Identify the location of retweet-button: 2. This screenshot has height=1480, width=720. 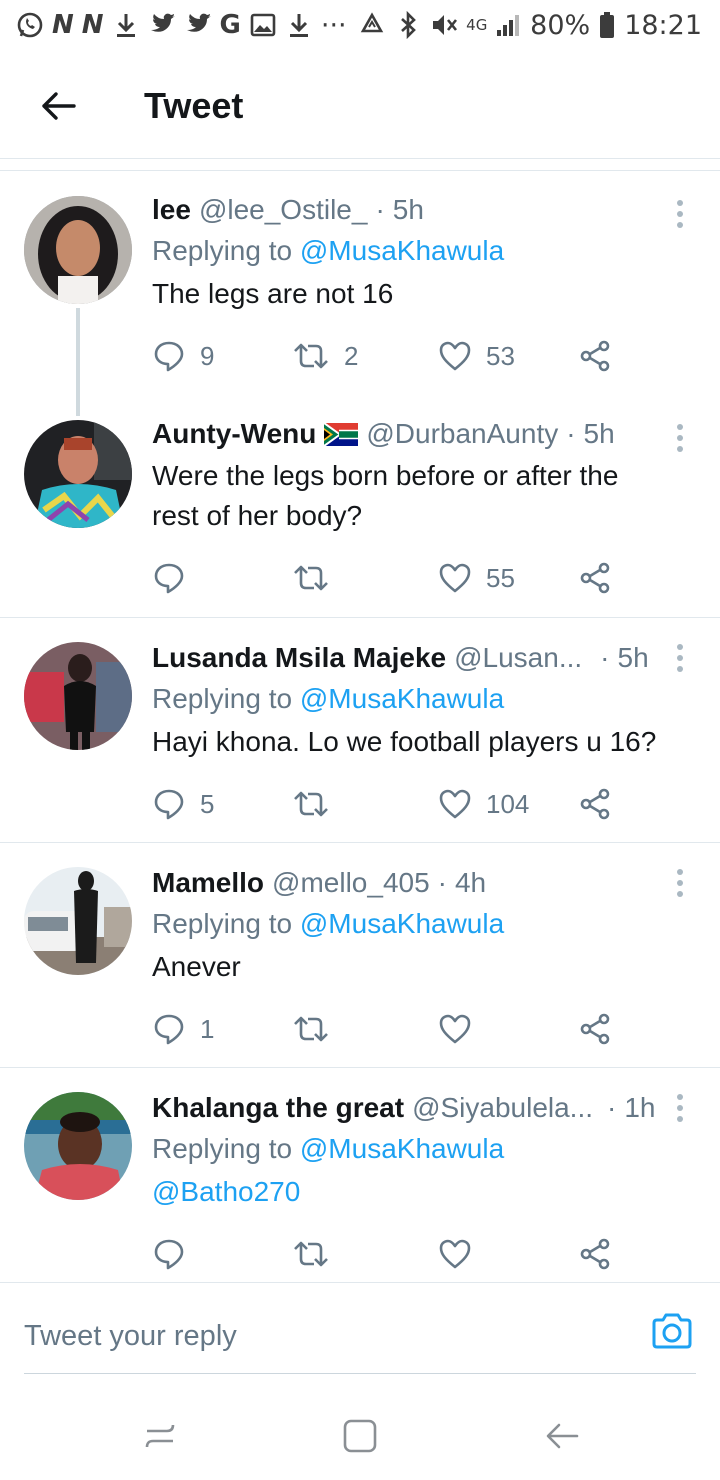
(325, 356).